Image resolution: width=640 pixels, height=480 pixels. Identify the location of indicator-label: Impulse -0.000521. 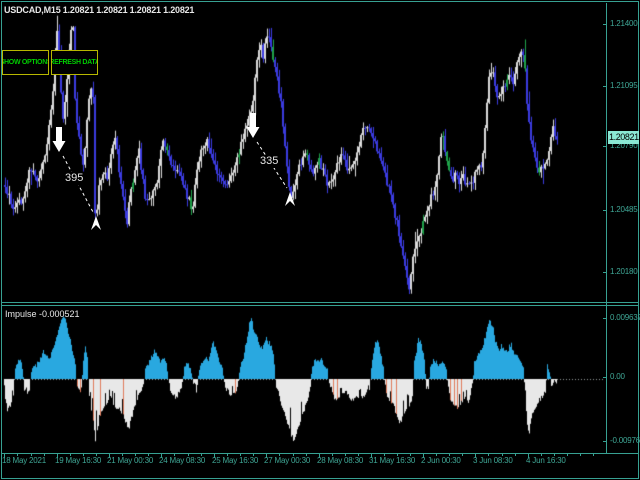
(42, 314).